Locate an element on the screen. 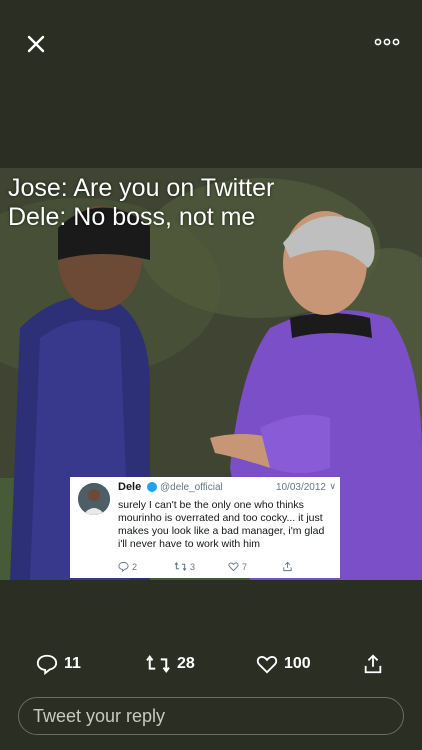 The image size is (422, 750). retweet-count: 28 is located at coordinates (186, 663).